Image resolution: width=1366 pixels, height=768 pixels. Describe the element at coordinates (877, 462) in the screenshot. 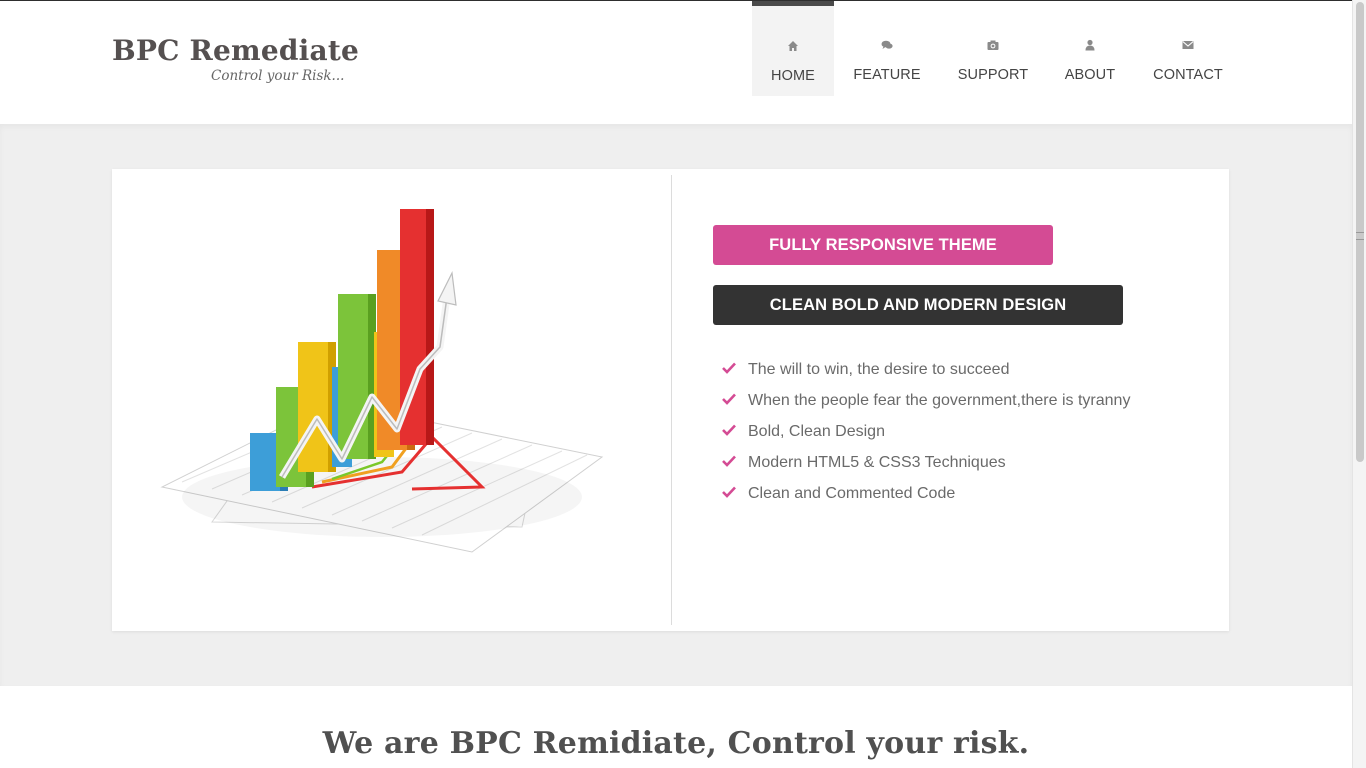

I see `feature-text: Modern HTML5 & CSS3 Techniques` at that location.